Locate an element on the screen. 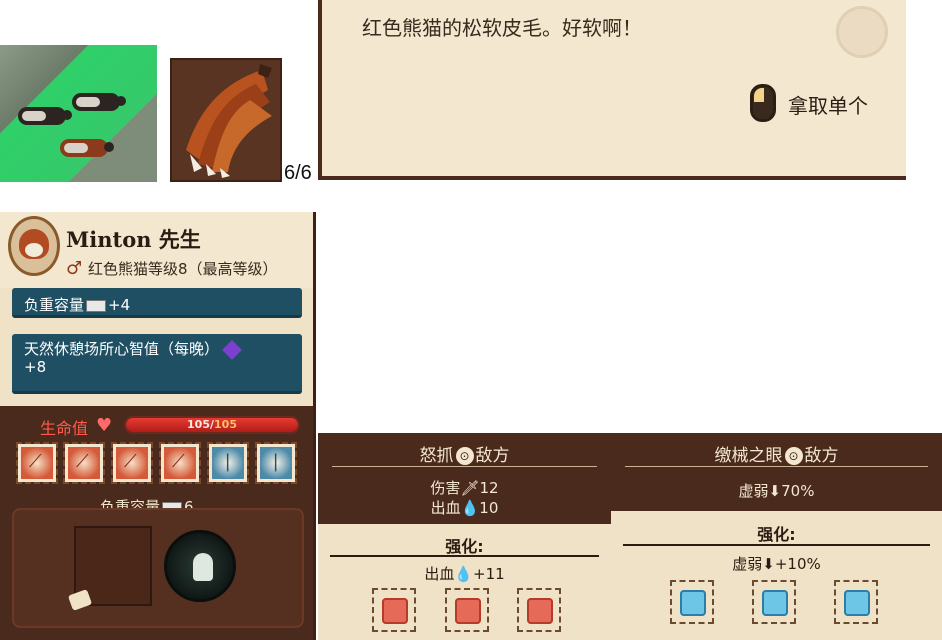 The width and height of the screenshot is (942, 640). stat-weaken: 虚弱⬇70% is located at coordinates (776, 491).